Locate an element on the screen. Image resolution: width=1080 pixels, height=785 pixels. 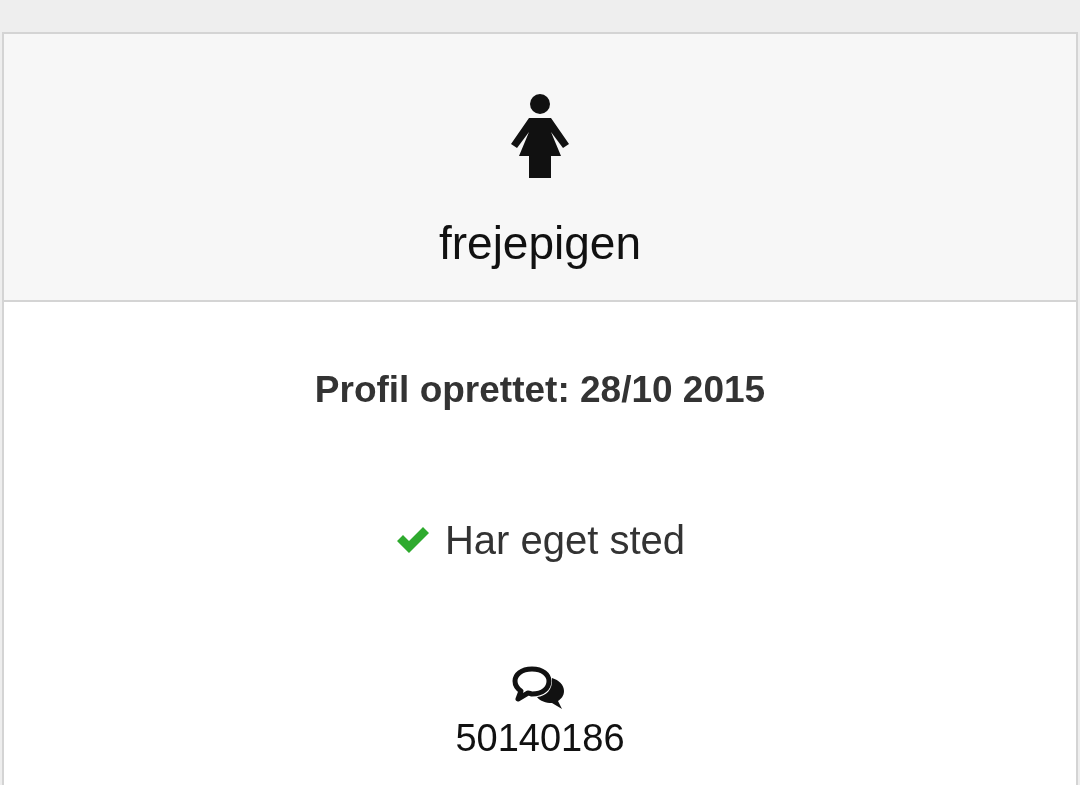
woman-icon is located at coordinates (540, 136).